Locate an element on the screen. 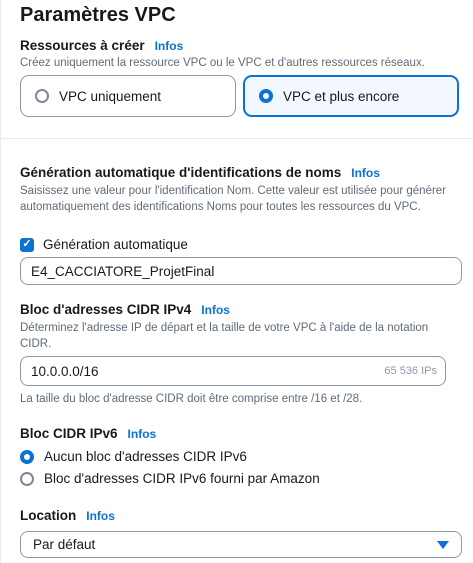 This screenshot has height=563, width=473. ipv4-label: Bloc d'adresses CIDR IPv4 Infos is located at coordinates (125, 309).